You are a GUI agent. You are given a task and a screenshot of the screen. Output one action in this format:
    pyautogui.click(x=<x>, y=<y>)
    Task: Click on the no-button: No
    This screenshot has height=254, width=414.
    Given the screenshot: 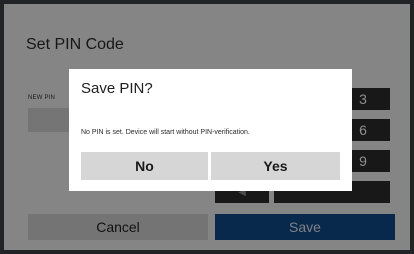 What is the action you would take?
    pyautogui.click(x=144, y=166)
    